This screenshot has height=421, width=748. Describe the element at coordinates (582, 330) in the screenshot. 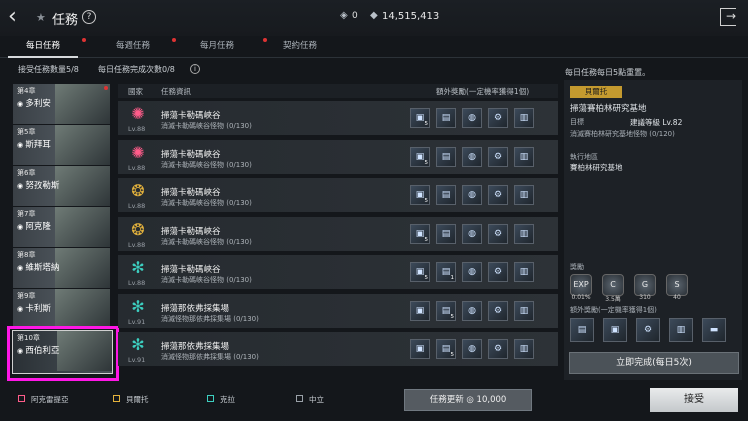

I see `extra-reward-icon: ▤` at that location.